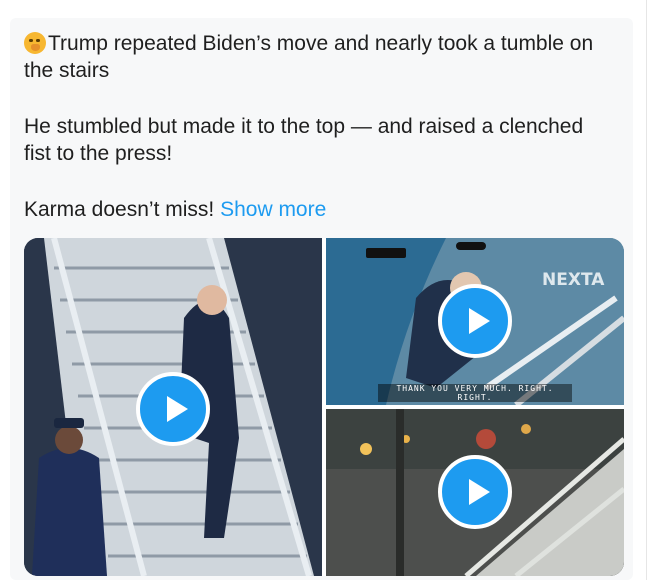 The width and height of the screenshot is (660, 580). Describe the element at coordinates (35, 43) in the screenshot. I see `face-with-hand-over-mouth-icon` at that location.